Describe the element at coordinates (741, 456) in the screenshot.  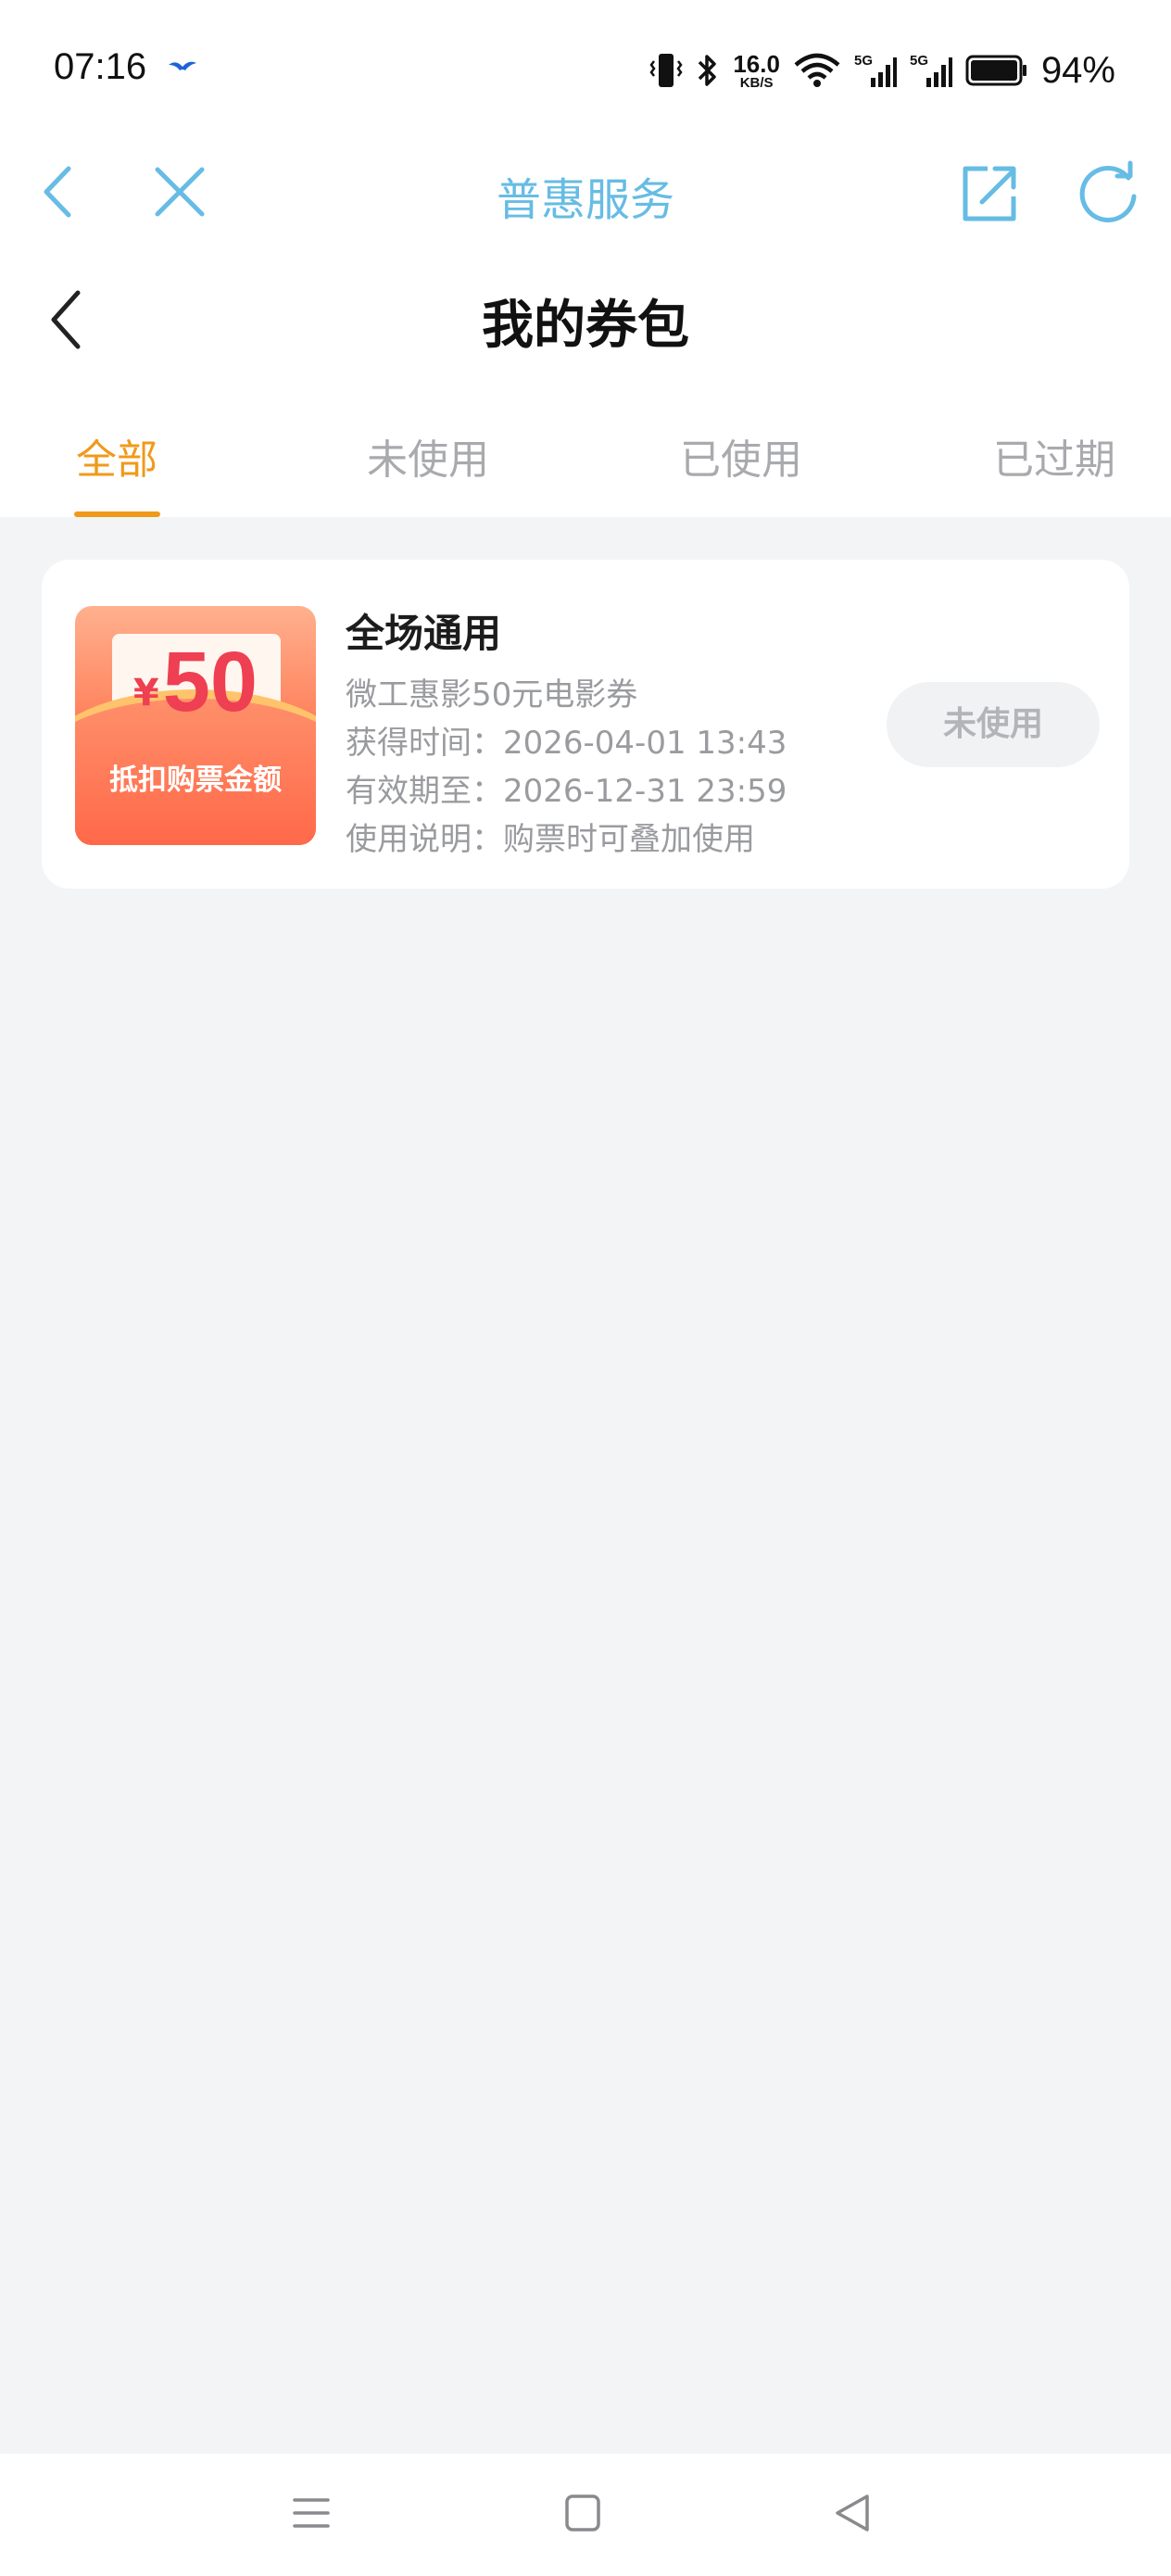
I see `tab-used: 已使用` at that location.